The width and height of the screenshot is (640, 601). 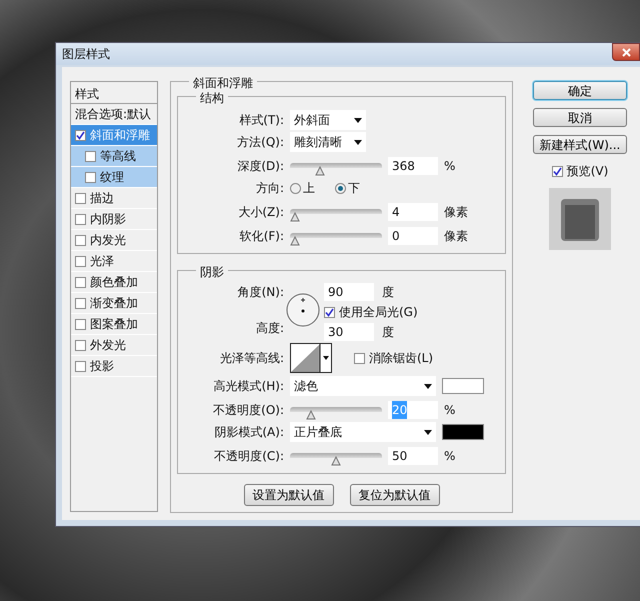 I want to click on field-label: 阴影模式(A):, so click(x=248, y=432).